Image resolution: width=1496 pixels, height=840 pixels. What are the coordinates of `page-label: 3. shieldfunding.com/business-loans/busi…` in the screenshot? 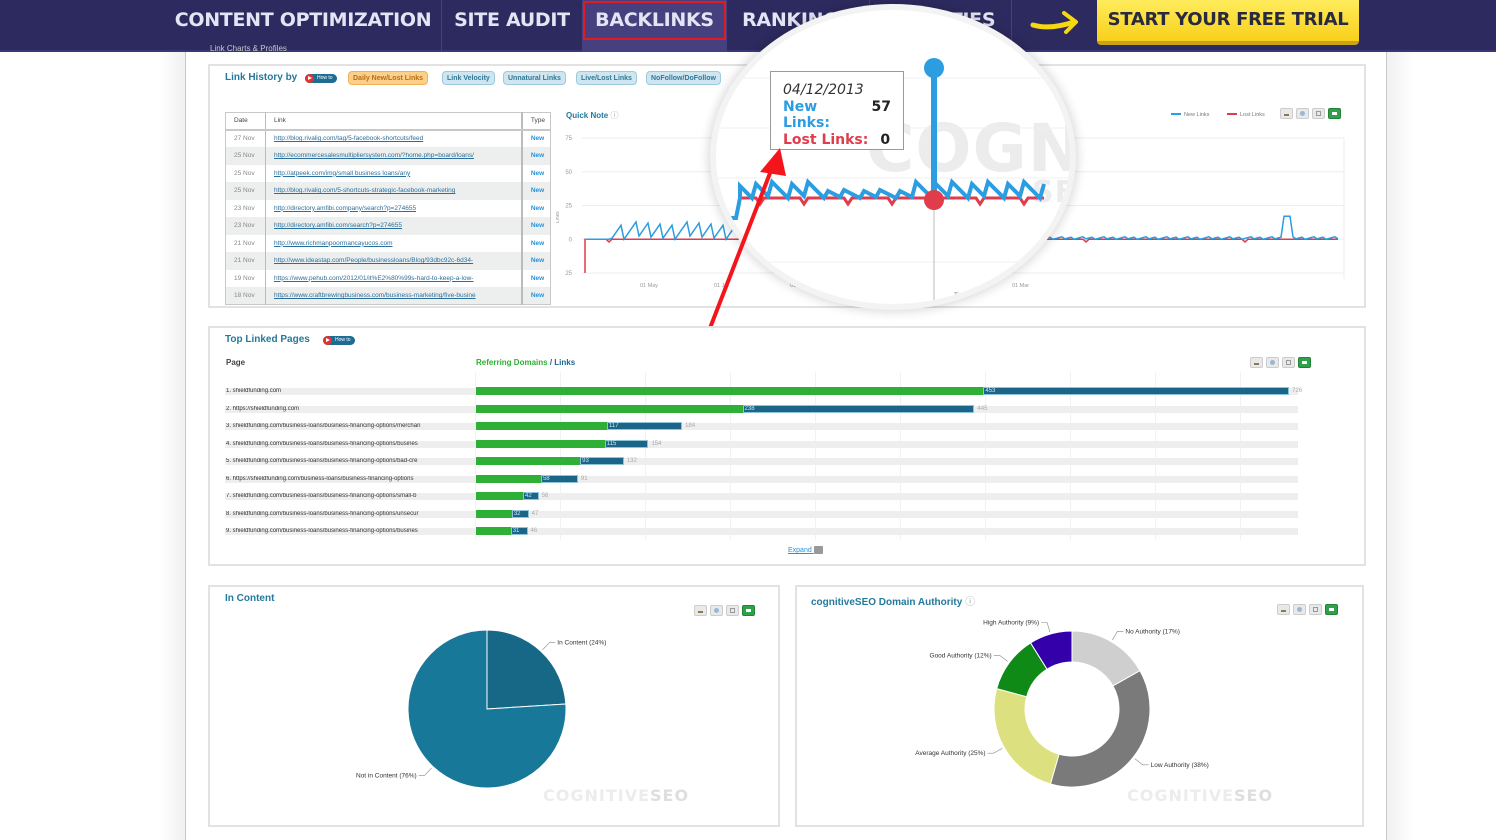 It's located at (348, 426).